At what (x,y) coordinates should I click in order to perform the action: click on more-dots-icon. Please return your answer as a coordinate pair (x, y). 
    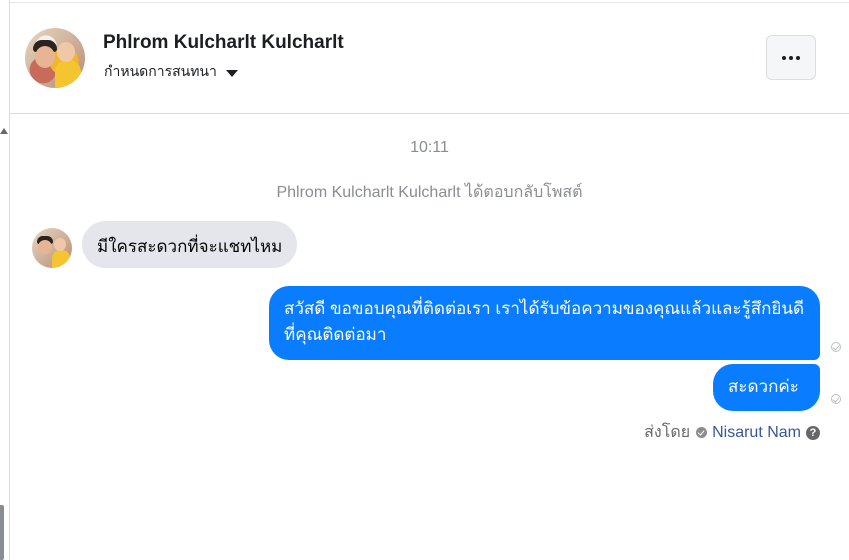
    Looking at the image, I should click on (791, 57).